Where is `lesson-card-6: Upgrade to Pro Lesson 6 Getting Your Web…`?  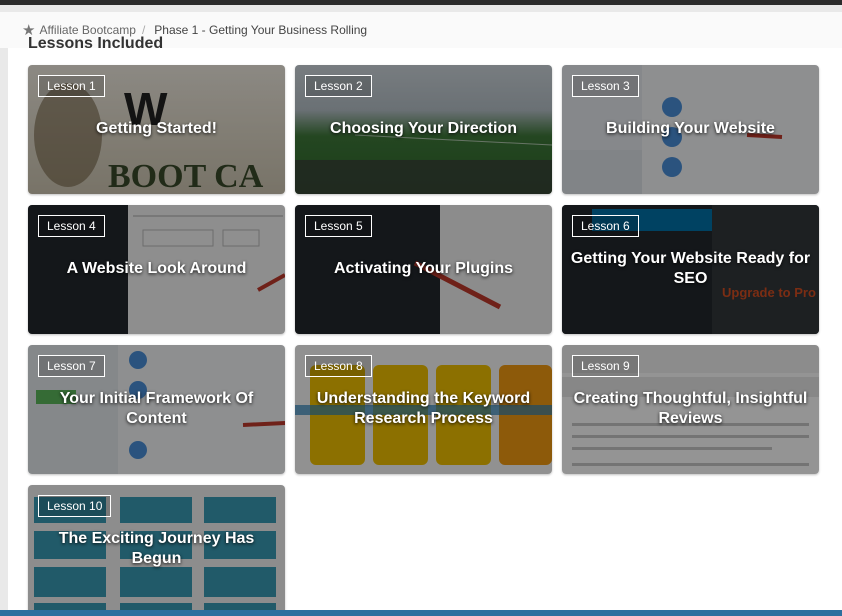 lesson-card-6: Upgrade to Pro Lesson 6 Getting Your Web… is located at coordinates (690, 269).